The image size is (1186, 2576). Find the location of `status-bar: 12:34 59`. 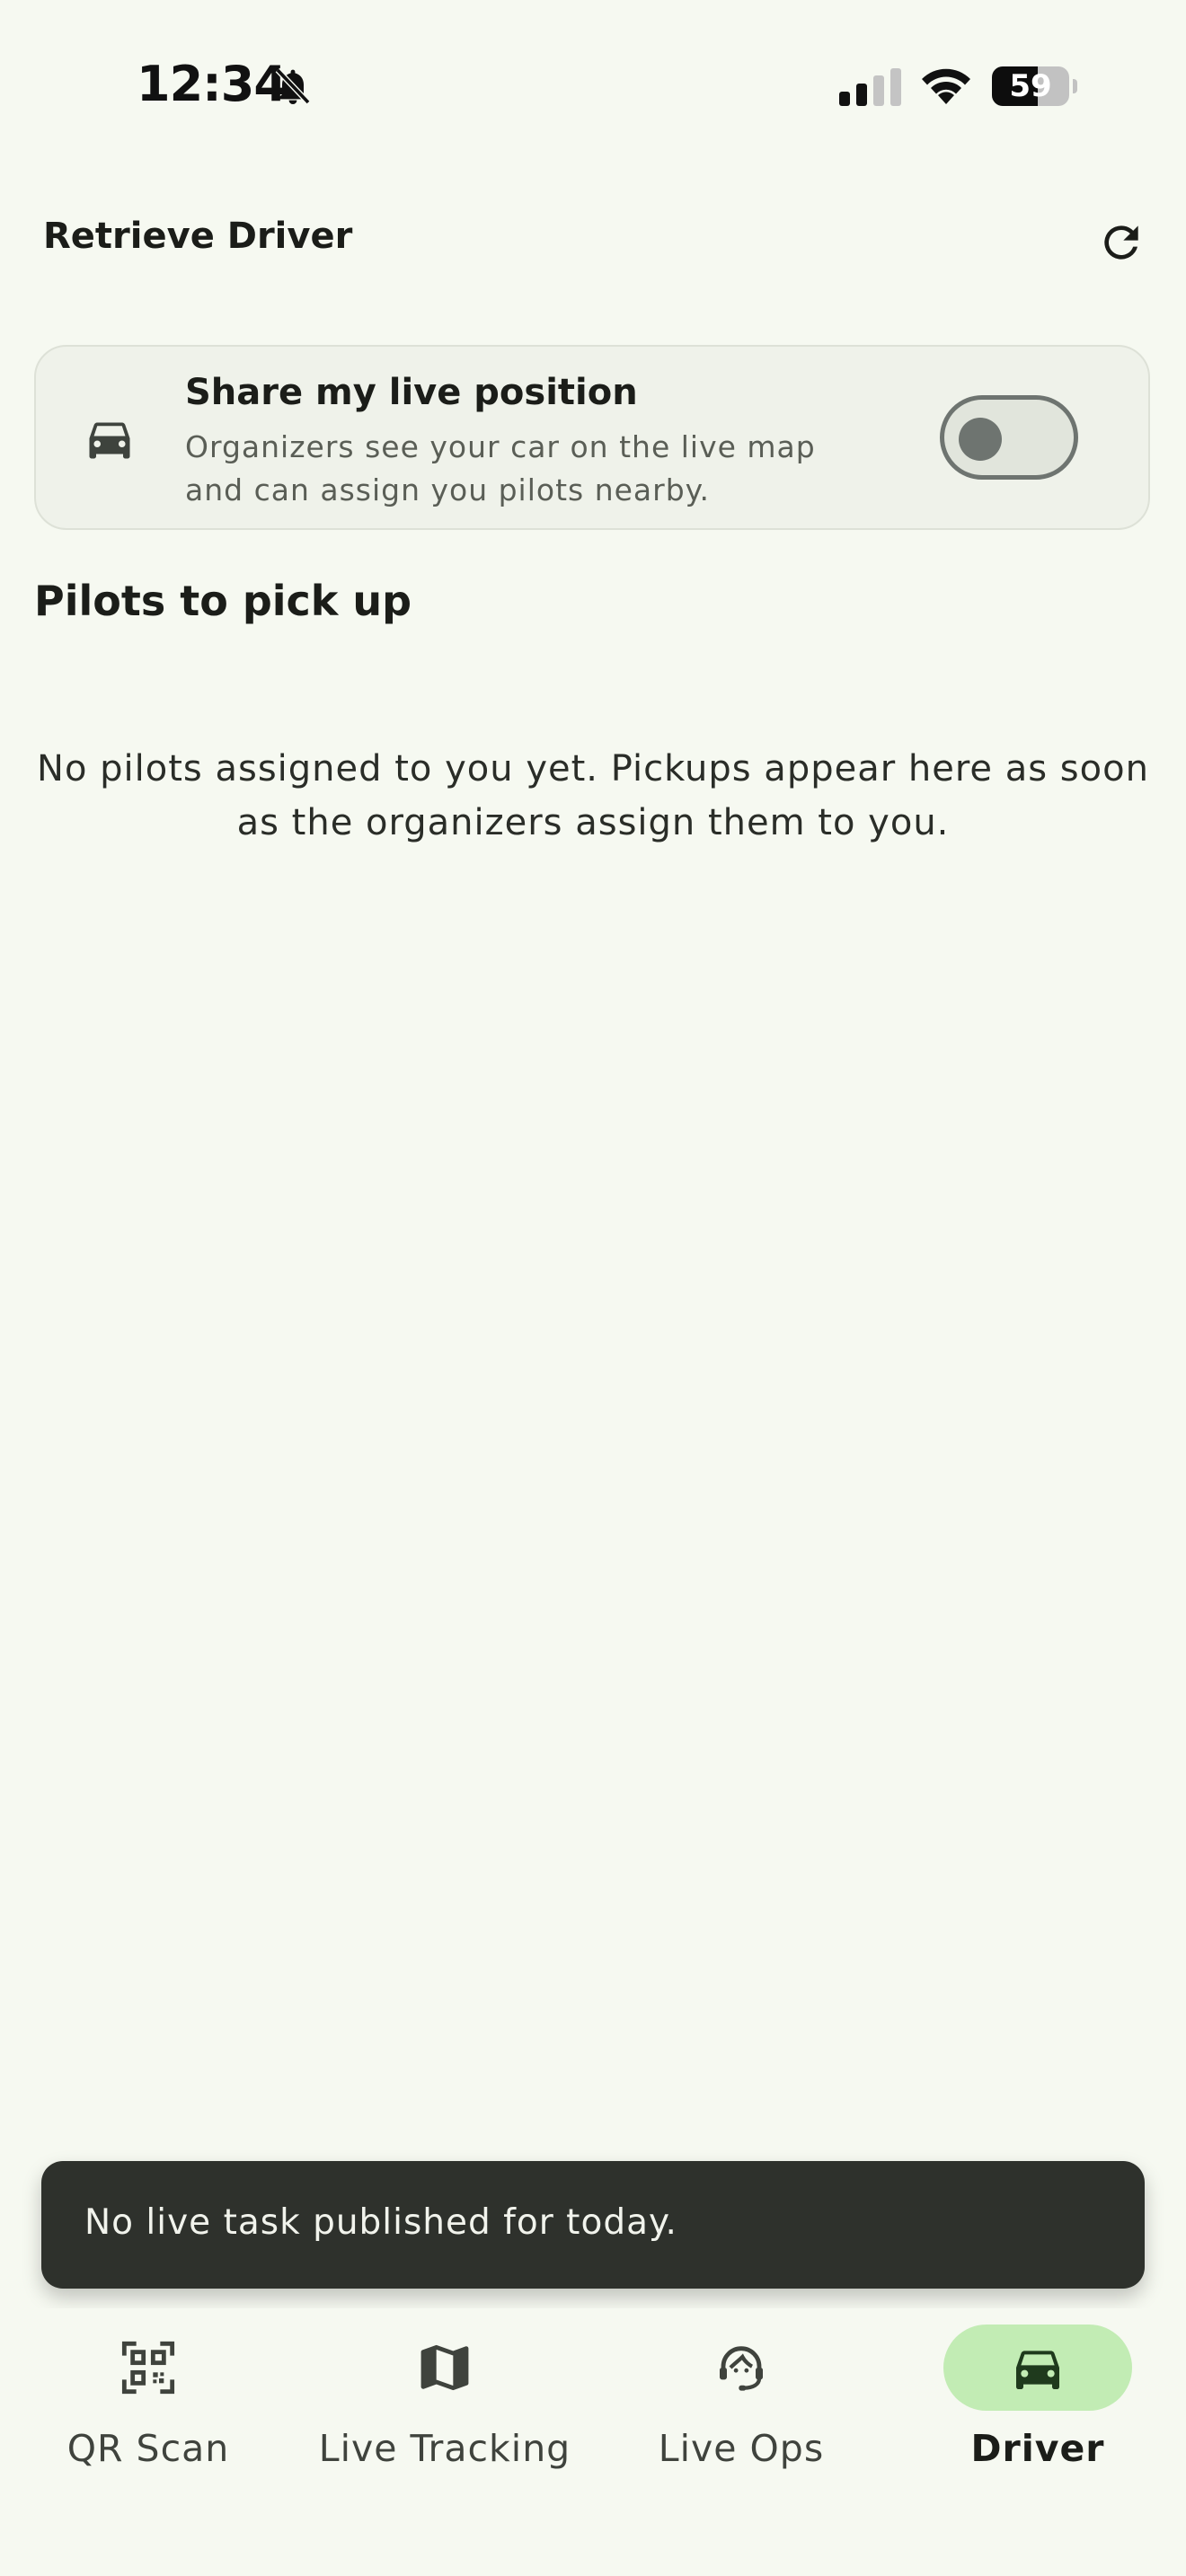

status-bar: 12:34 59 is located at coordinates (593, 85).